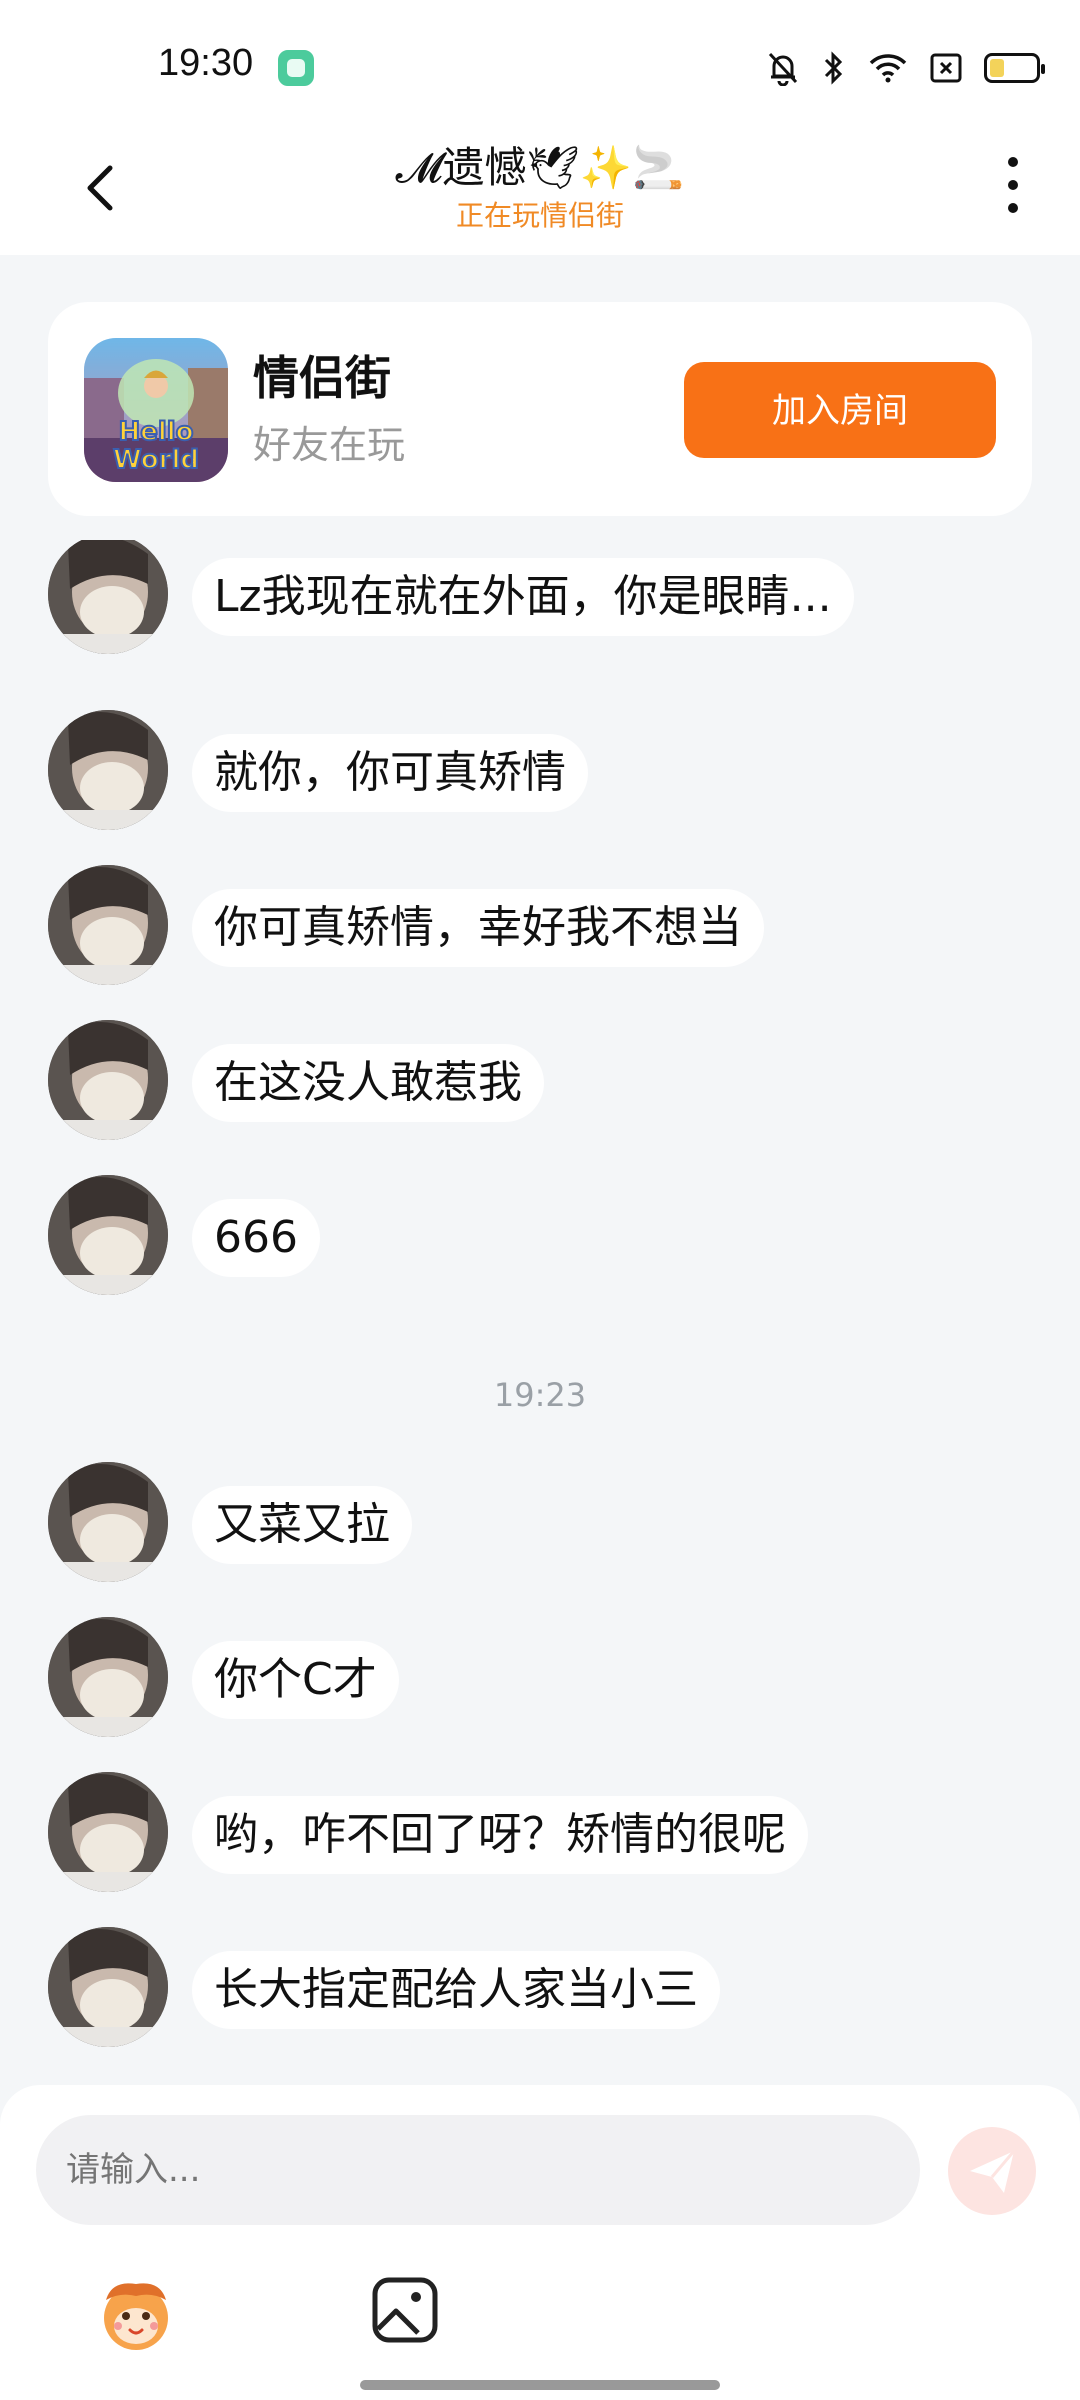 This screenshot has height=2400, width=1080. Describe the element at coordinates (540, 1522) in the screenshot. I see `message-row: 又菜又拉` at that location.